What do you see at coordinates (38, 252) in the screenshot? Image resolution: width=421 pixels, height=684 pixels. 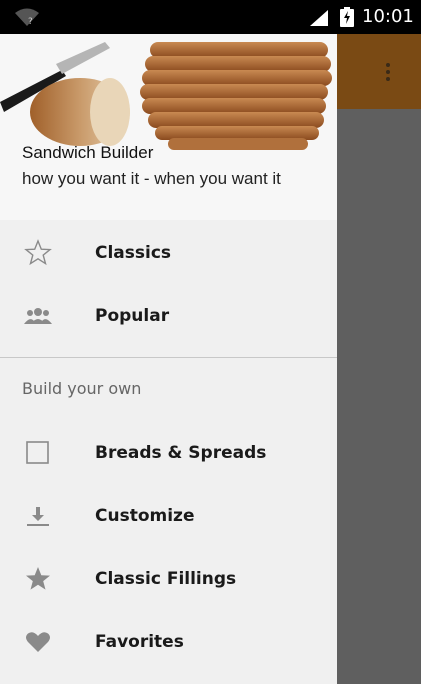 I see `star-outline-icon` at bounding box center [38, 252].